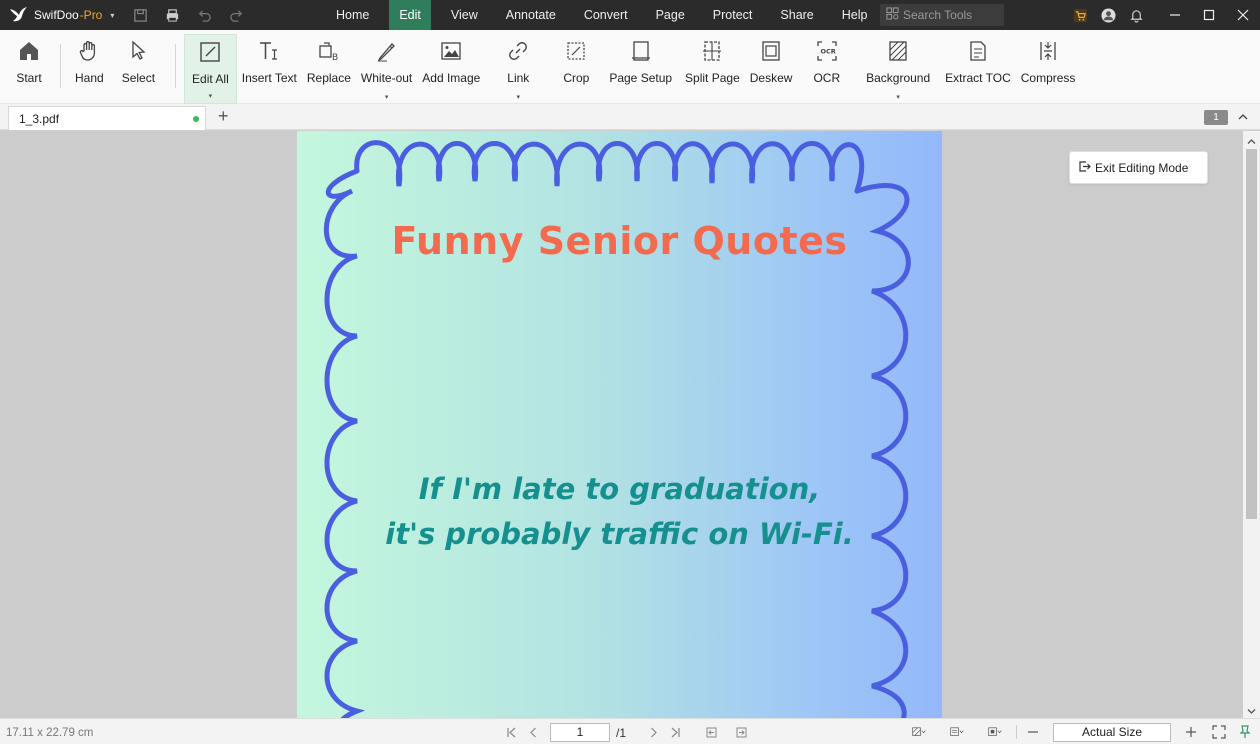  Describe the element at coordinates (112, 15) in the screenshot. I see `app-menu-caret: ▾` at that location.